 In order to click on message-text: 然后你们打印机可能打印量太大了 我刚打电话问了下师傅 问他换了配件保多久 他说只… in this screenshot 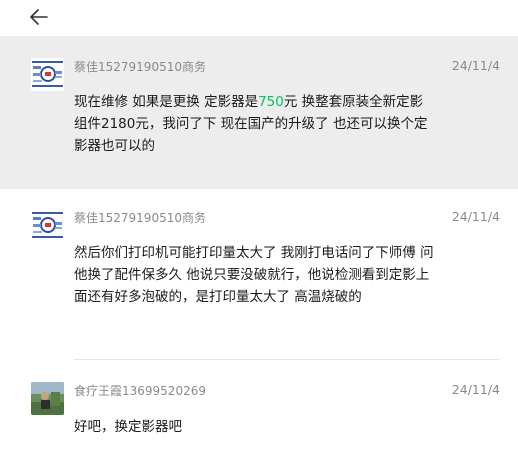, I will do `click(254, 275)`.